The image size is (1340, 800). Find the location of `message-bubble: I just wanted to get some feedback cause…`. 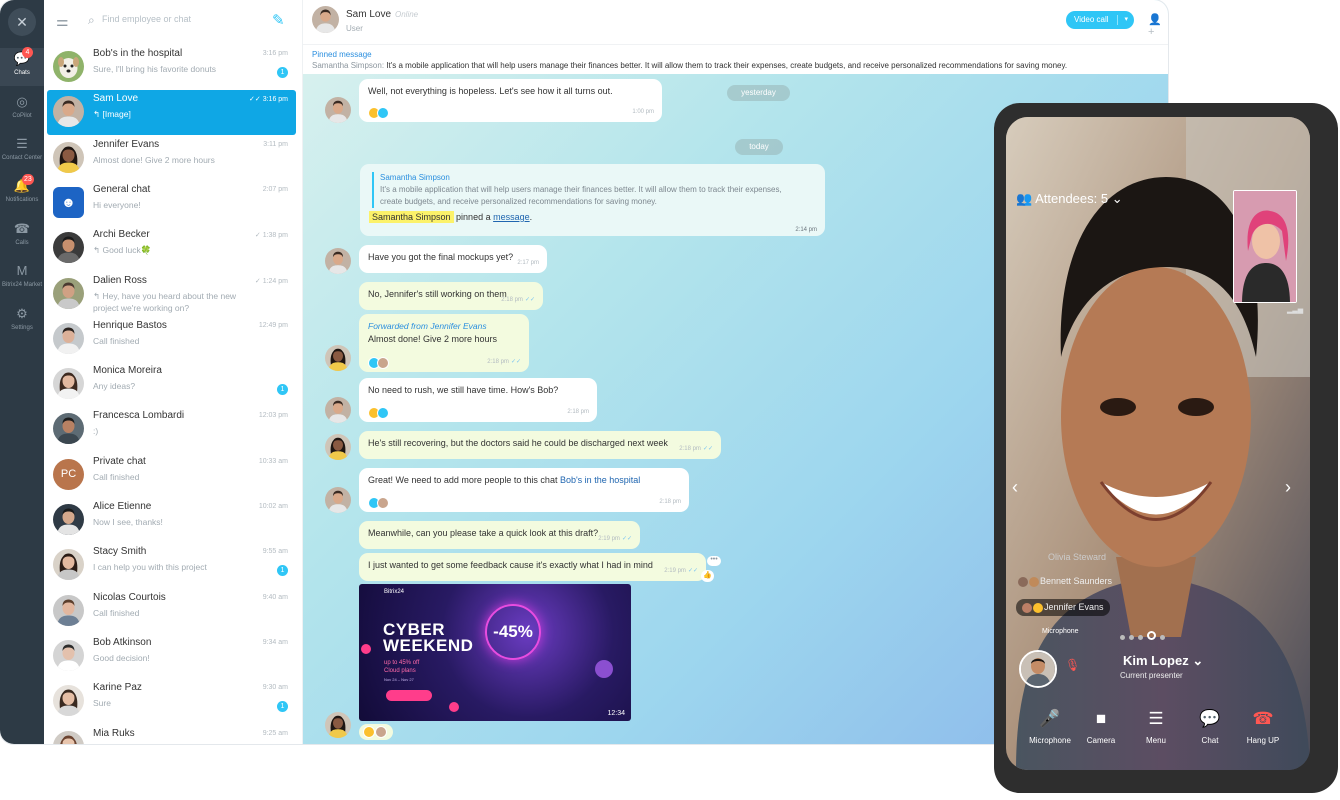

message-bubble: I just wanted to get some feedback cause… is located at coordinates (532, 567).